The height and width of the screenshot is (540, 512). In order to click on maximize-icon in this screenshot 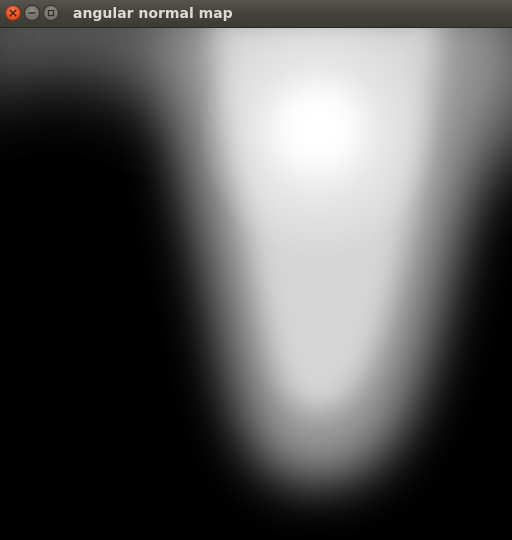, I will do `click(51, 13)`.